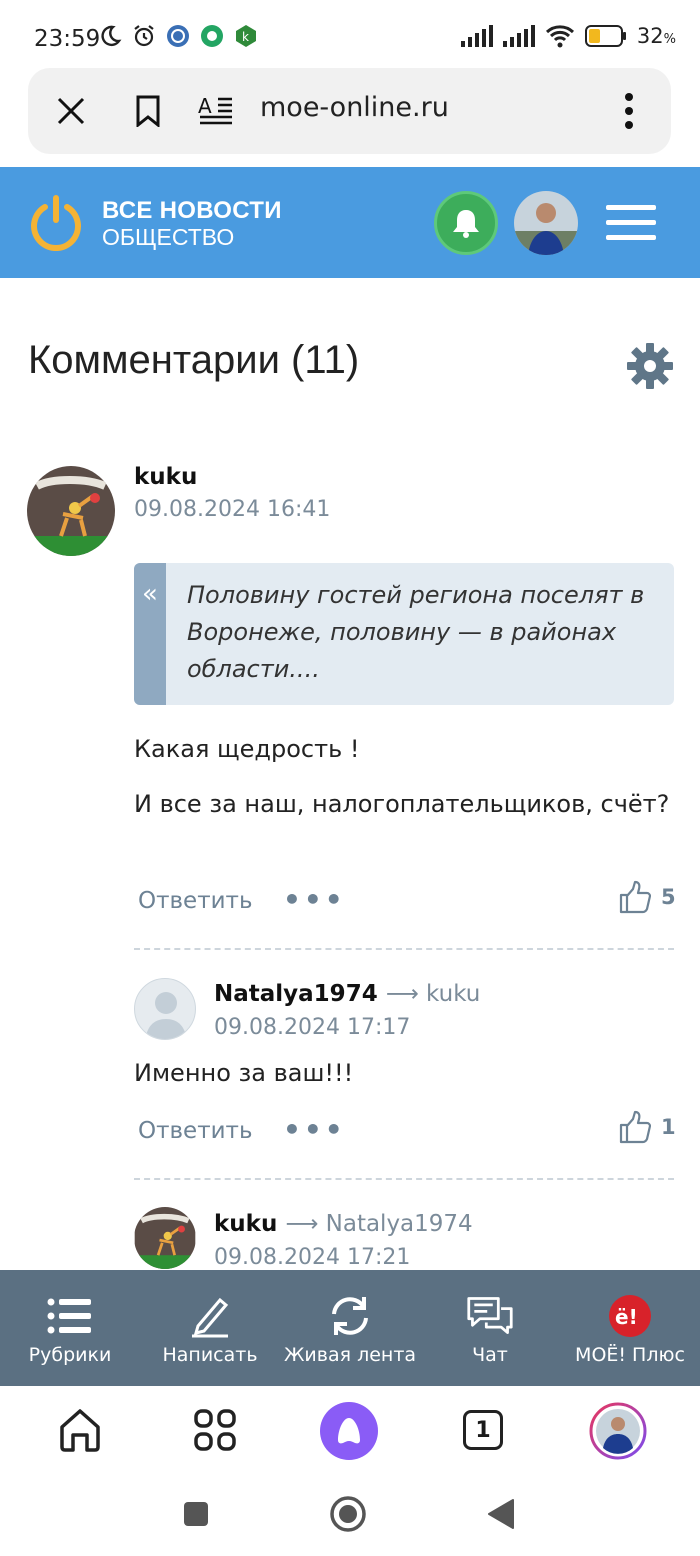 This screenshot has height=1556, width=700. What do you see at coordinates (56, 223) in the screenshot?
I see `site-logo-power-icon` at bounding box center [56, 223].